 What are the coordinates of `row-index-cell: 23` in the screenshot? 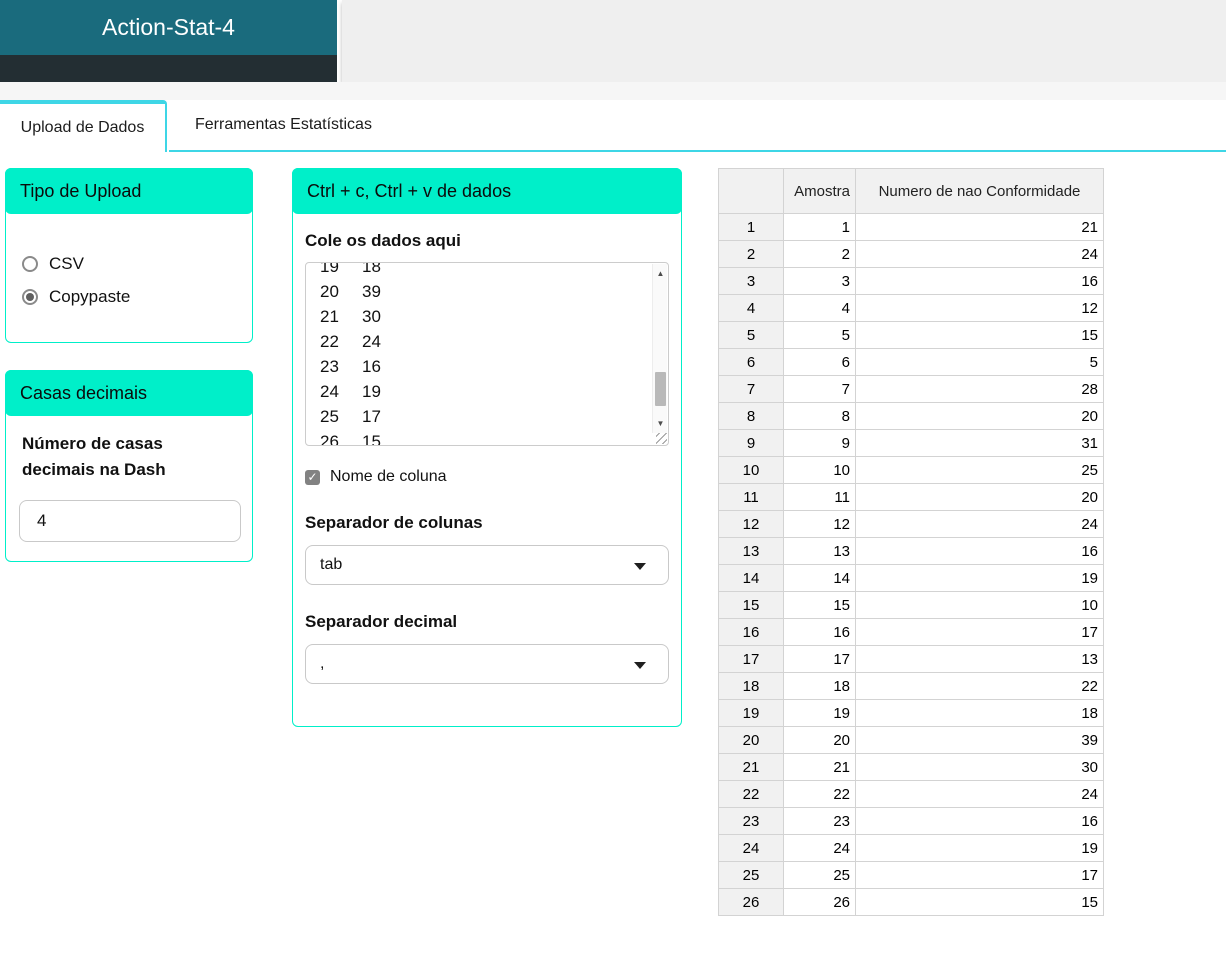 It's located at (751, 821).